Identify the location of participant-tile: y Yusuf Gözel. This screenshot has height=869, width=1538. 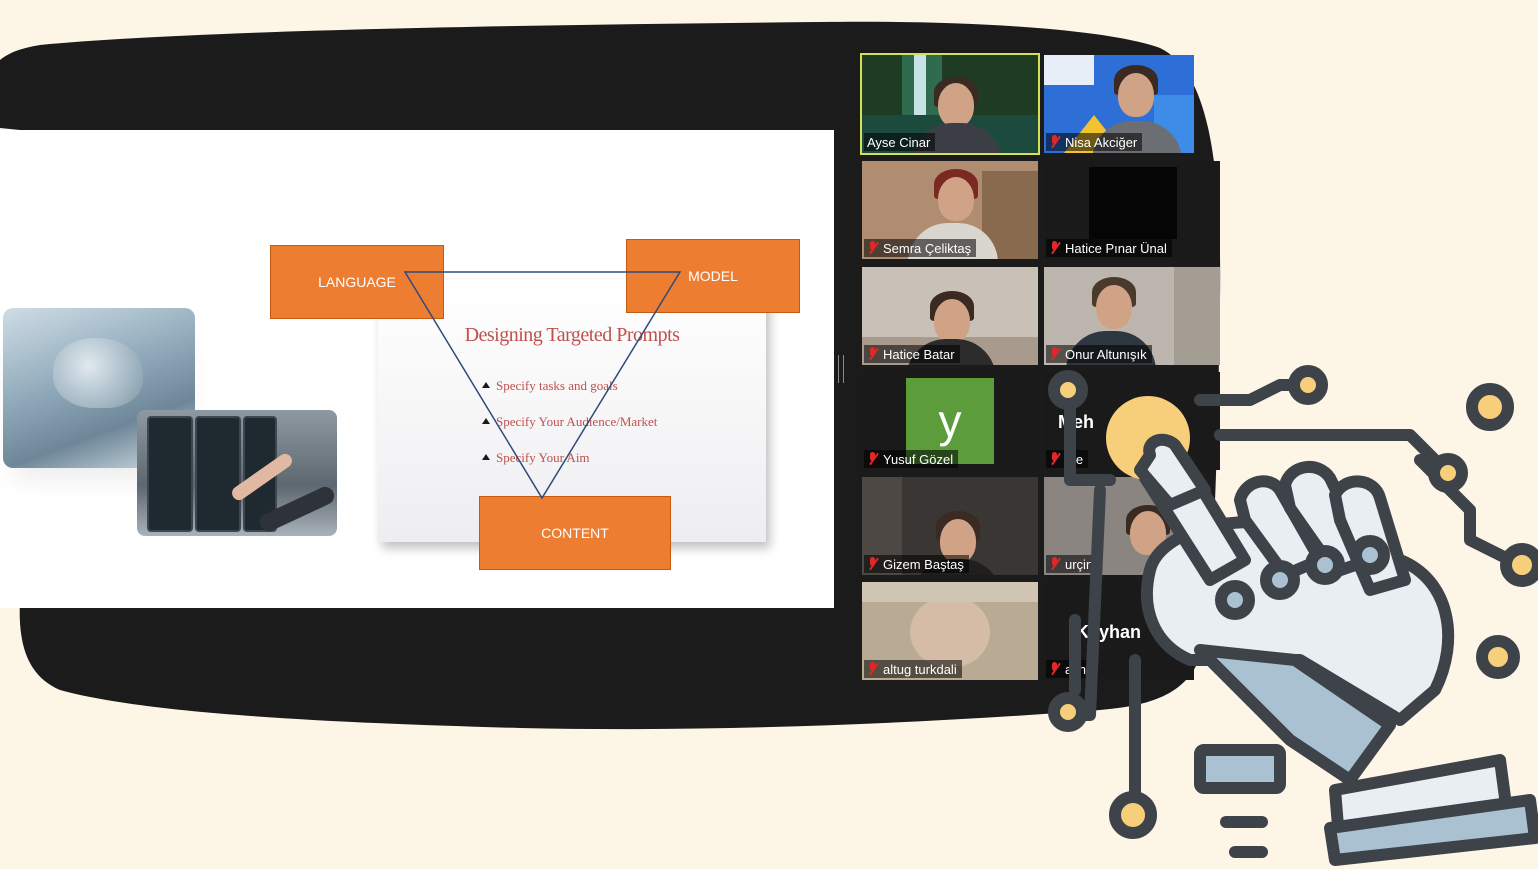
(950, 421).